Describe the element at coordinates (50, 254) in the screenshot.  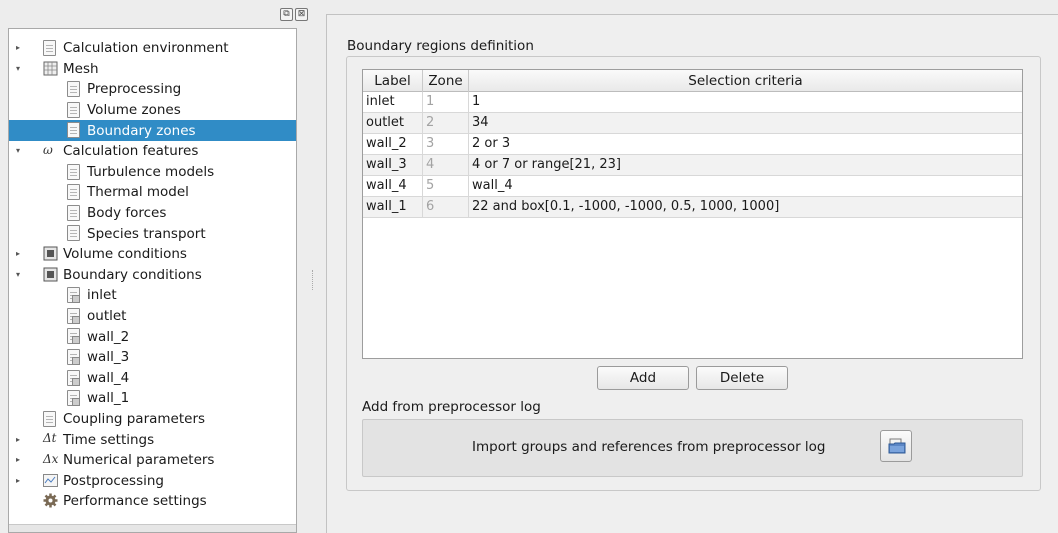
I see `volume-icon` at that location.